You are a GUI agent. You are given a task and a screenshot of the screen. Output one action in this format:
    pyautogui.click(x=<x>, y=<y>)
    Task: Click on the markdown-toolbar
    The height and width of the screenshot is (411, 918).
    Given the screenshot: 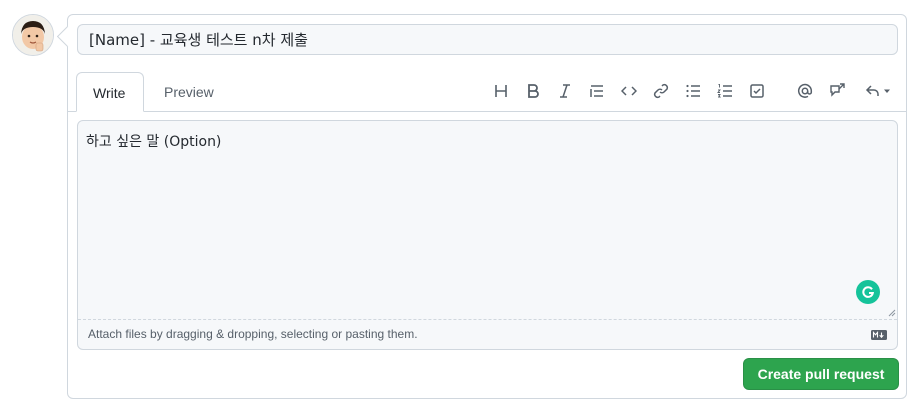 What is the action you would take?
    pyautogui.click(x=487, y=93)
    